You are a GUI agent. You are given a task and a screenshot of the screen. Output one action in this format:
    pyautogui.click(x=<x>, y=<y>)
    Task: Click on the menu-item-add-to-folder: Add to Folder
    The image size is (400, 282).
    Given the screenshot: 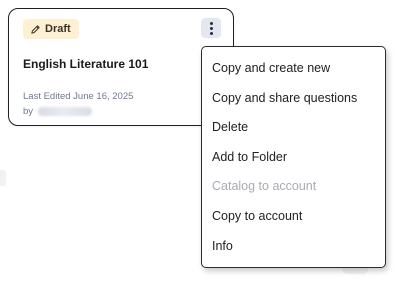 What is the action you would take?
    pyautogui.click(x=293, y=158)
    